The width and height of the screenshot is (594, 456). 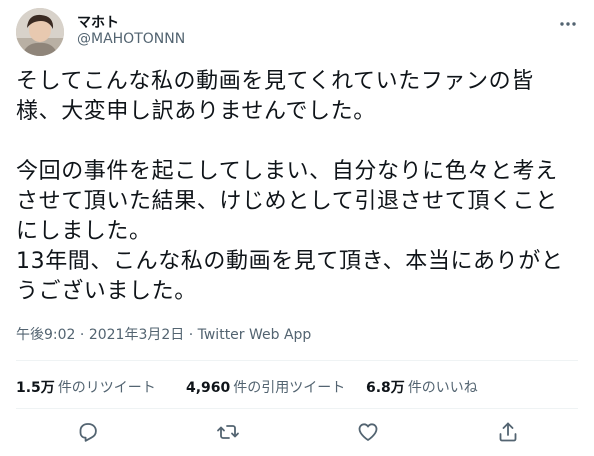 What do you see at coordinates (106, 291) in the screenshot?
I see `tweet-line: うございました。` at bounding box center [106, 291].